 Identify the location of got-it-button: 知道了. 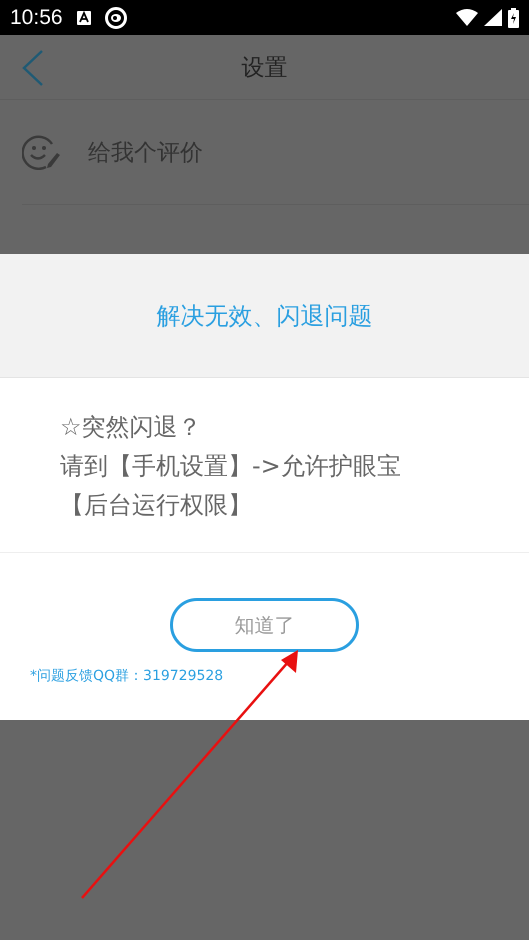
(264, 625).